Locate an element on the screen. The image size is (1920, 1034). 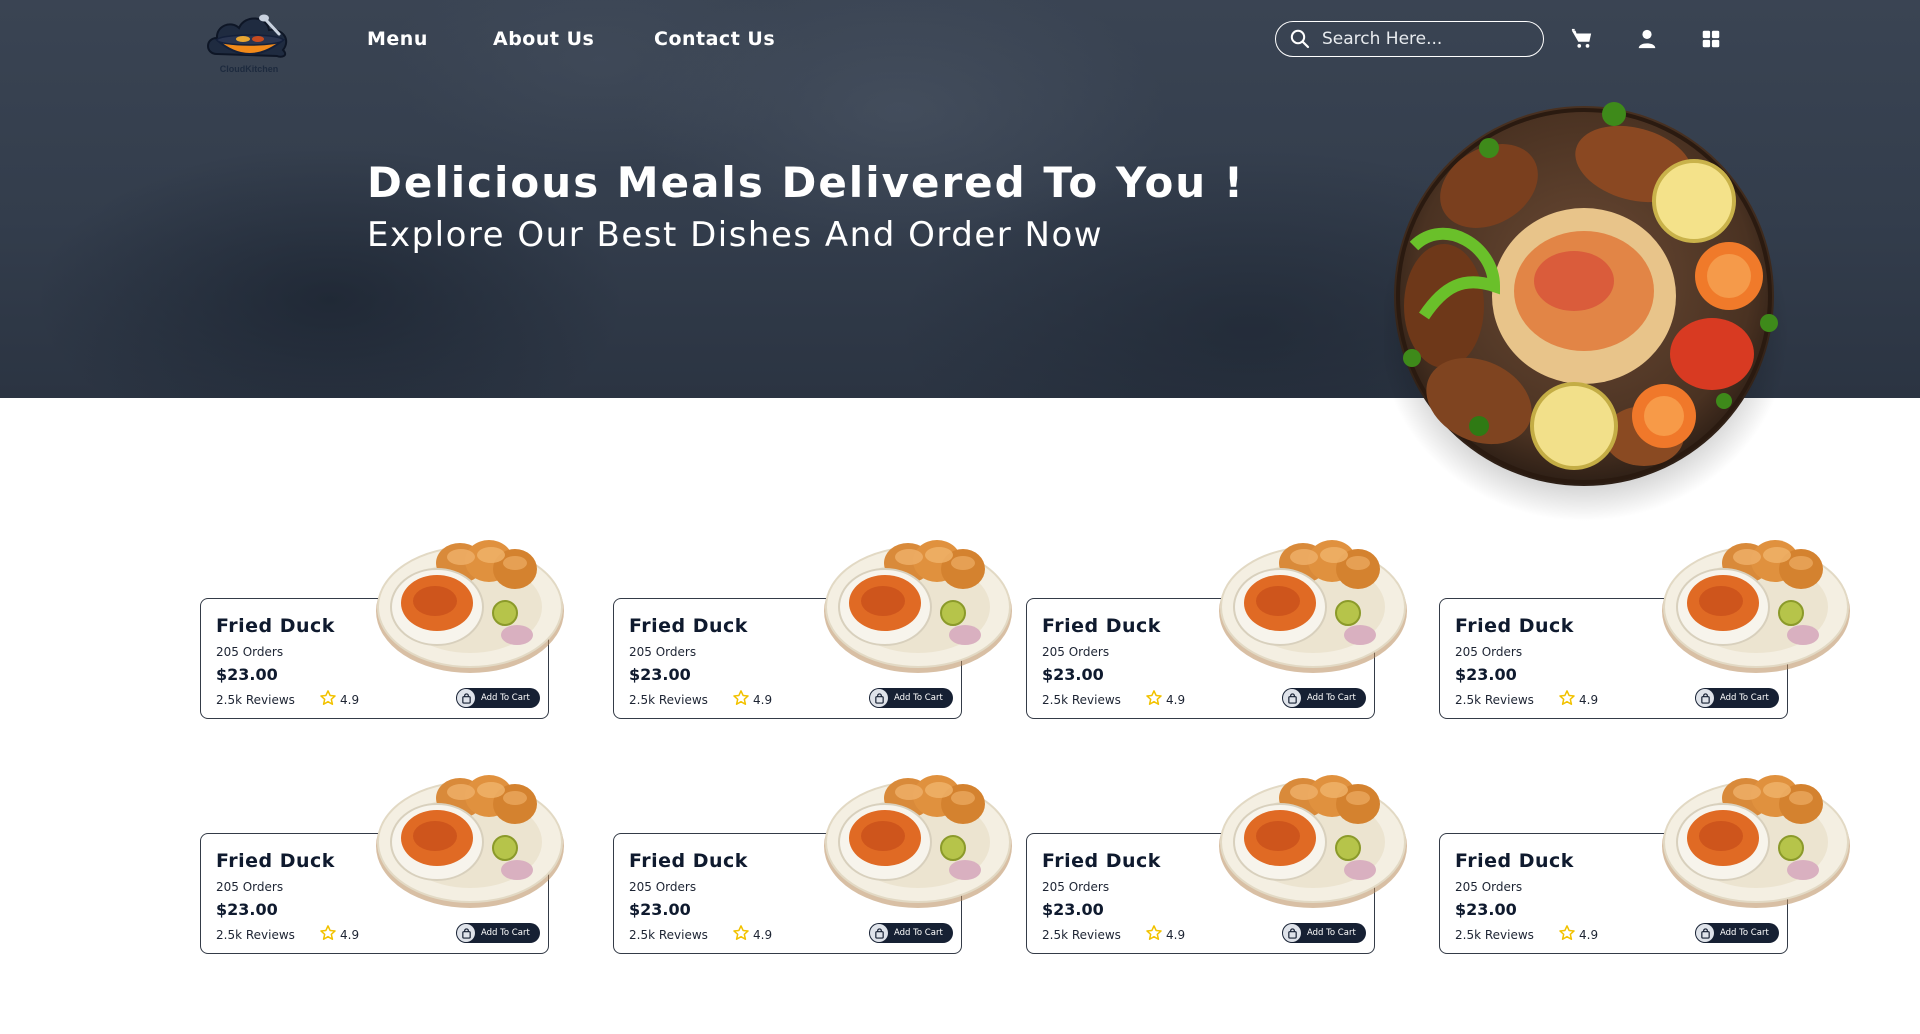
search-icon is located at coordinates (1300, 39).